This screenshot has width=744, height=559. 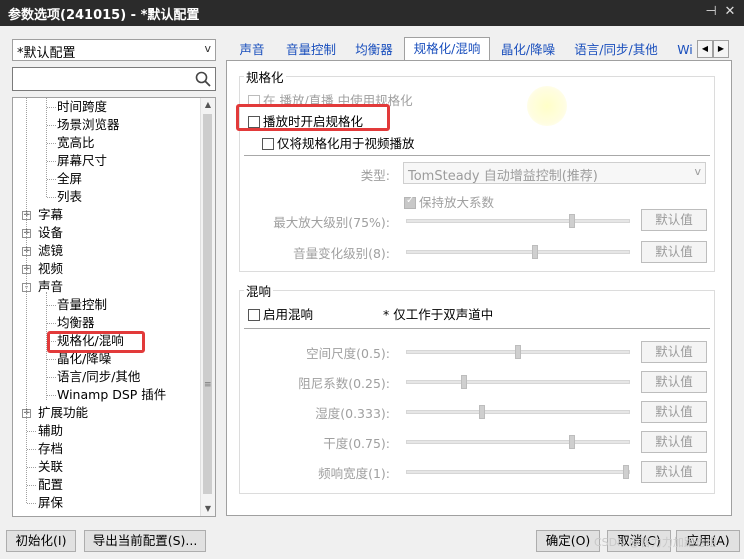 I want to click on tree-item: 列表, so click(x=69, y=197).